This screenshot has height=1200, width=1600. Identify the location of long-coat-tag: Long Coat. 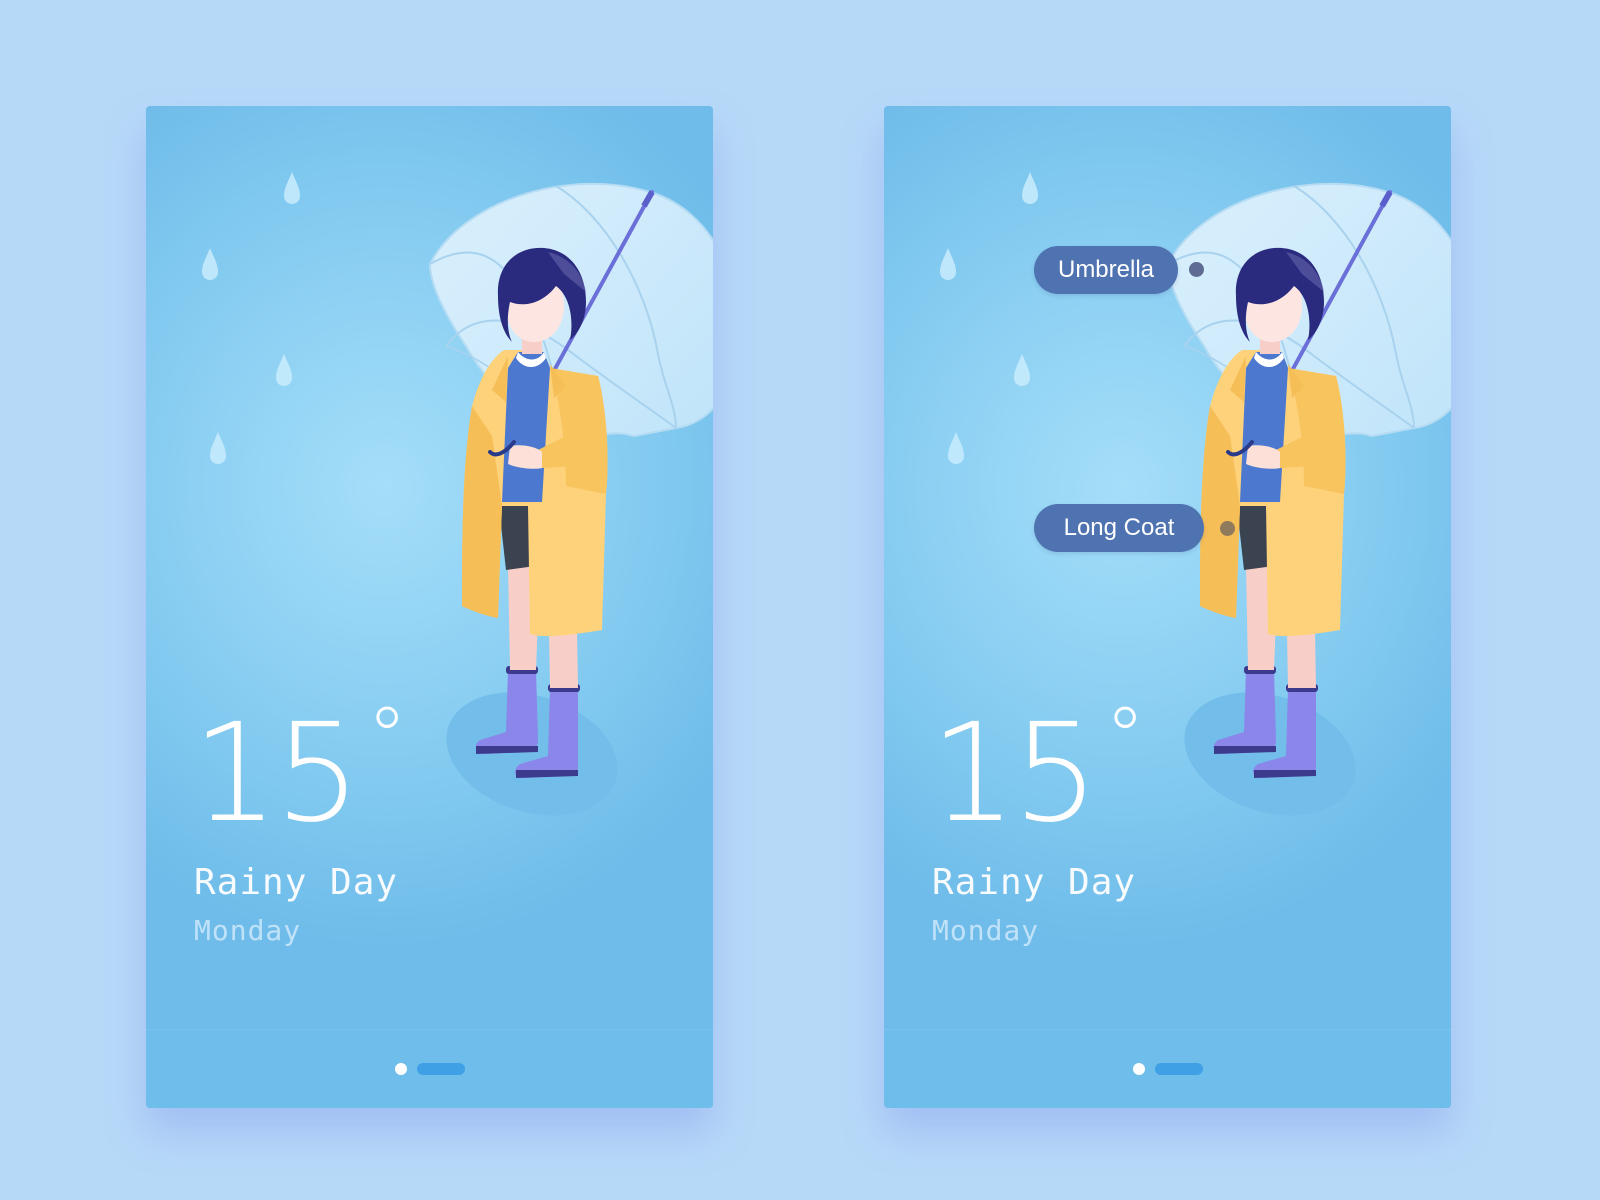
(1119, 528).